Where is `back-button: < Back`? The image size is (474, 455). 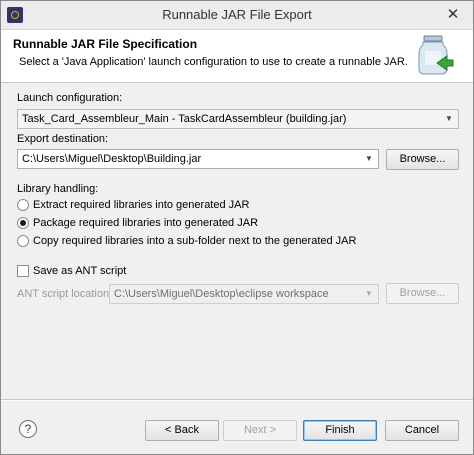 back-button: < Back is located at coordinates (182, 430).